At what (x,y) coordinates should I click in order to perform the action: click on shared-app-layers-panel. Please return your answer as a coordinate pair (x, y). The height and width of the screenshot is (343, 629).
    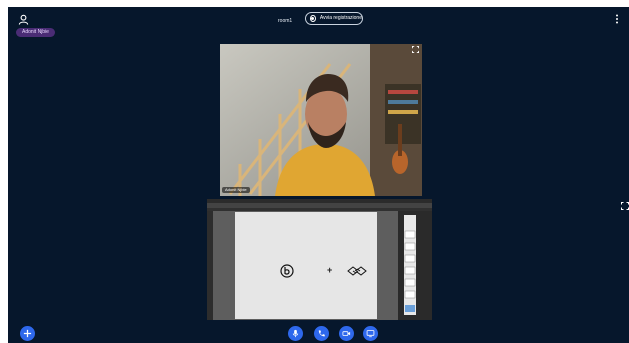
    Looking at the image, I should click on (410, 265).